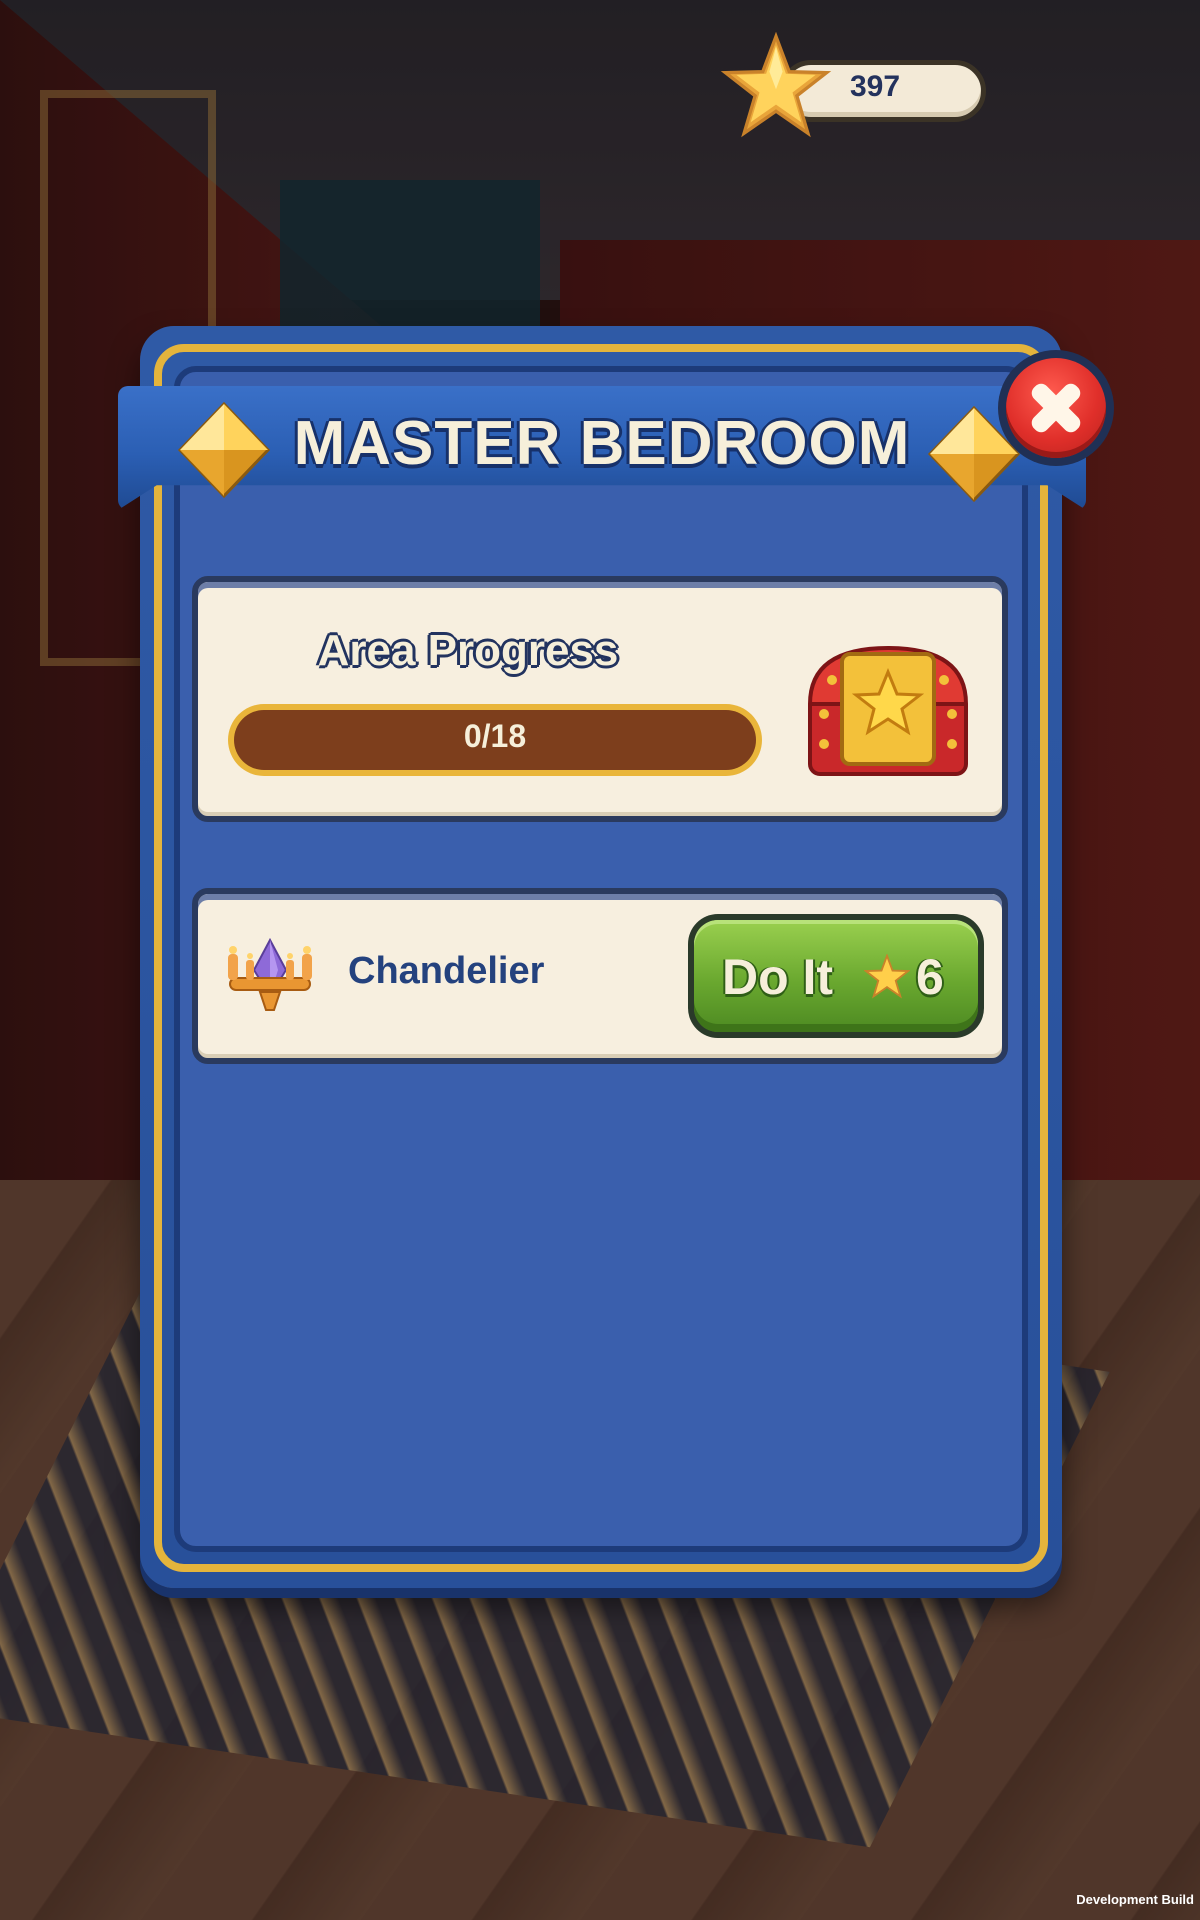  What do you see at coordinates (875, 86) in the screenshot?
I see `star-count: 397` at bounding box center [875, 86].